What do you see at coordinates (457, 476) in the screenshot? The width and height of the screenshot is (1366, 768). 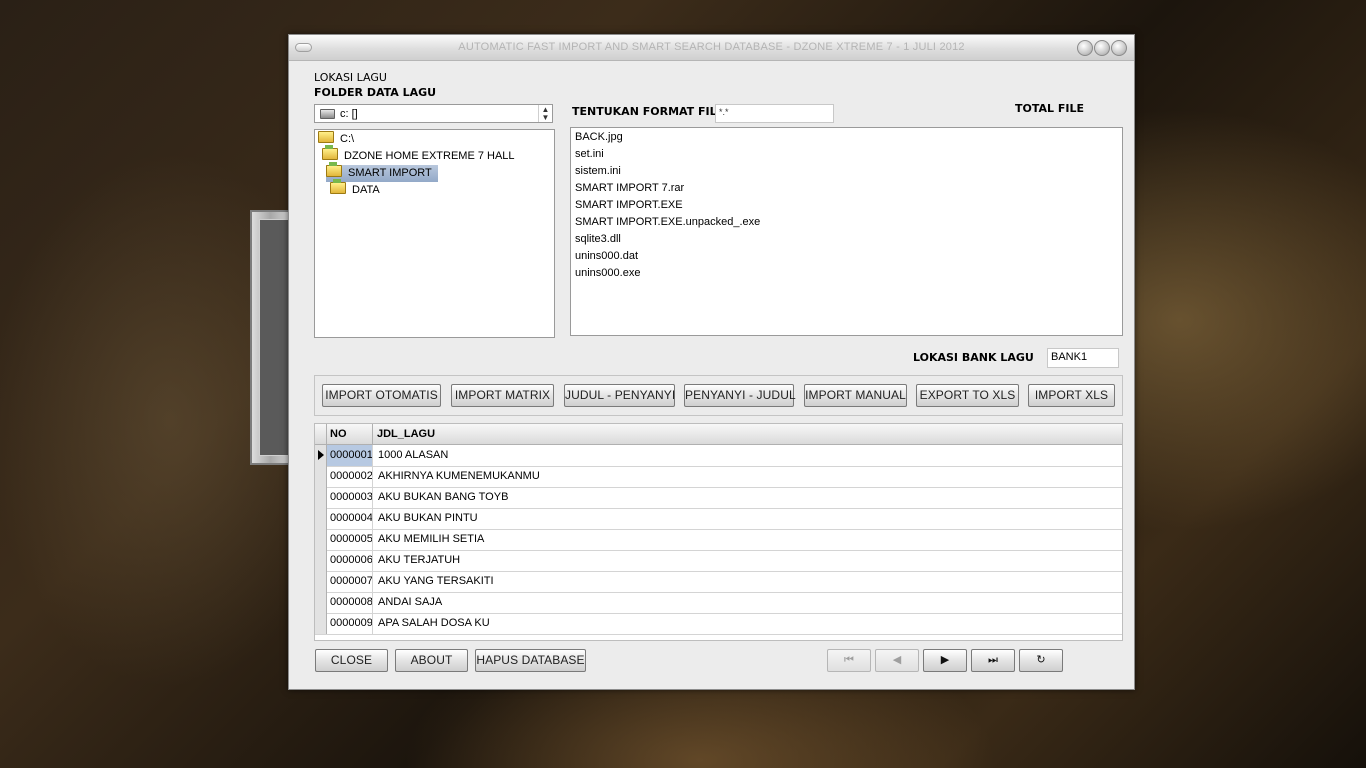 I see `cell-jdl-lagu: AKHIRNYA KUMENEMUKANMU` at bounding box center [457, 476].